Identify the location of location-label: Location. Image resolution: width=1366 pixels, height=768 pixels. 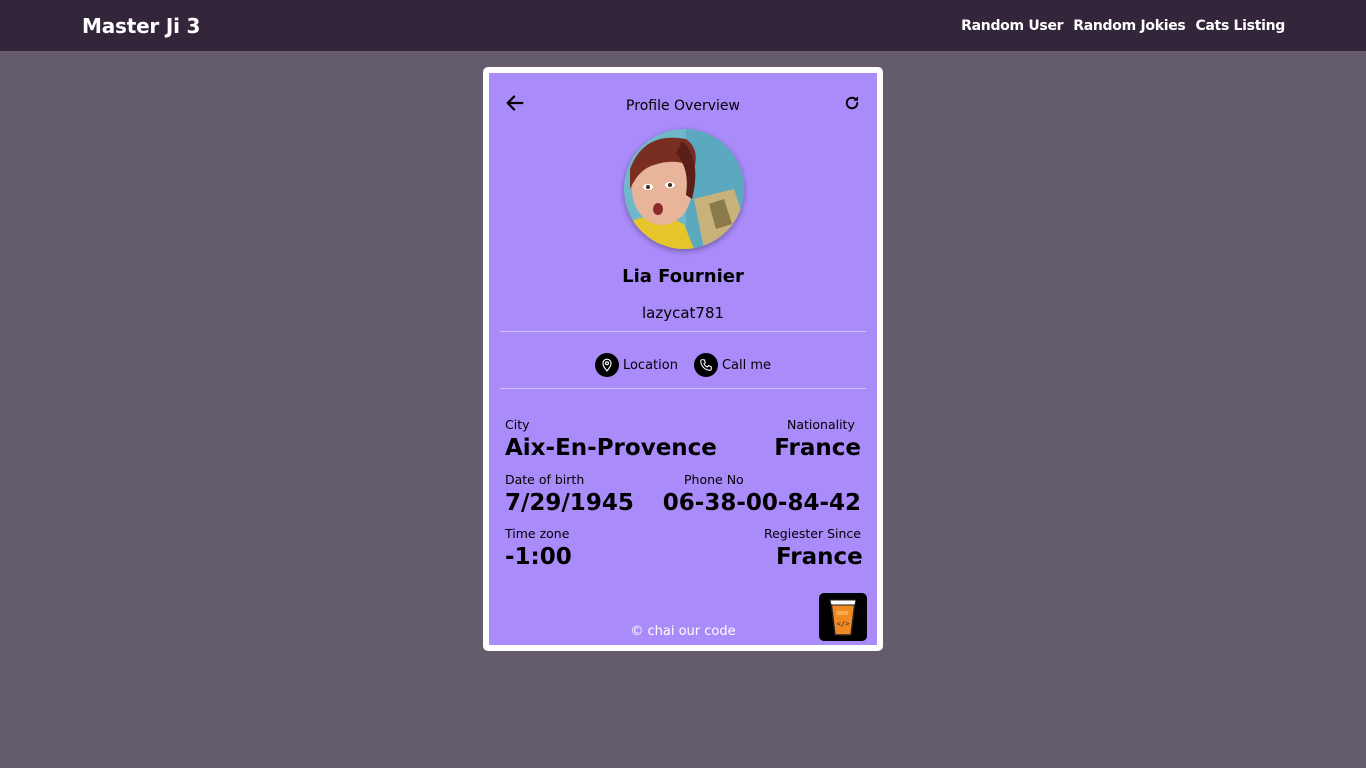
(650, 365).